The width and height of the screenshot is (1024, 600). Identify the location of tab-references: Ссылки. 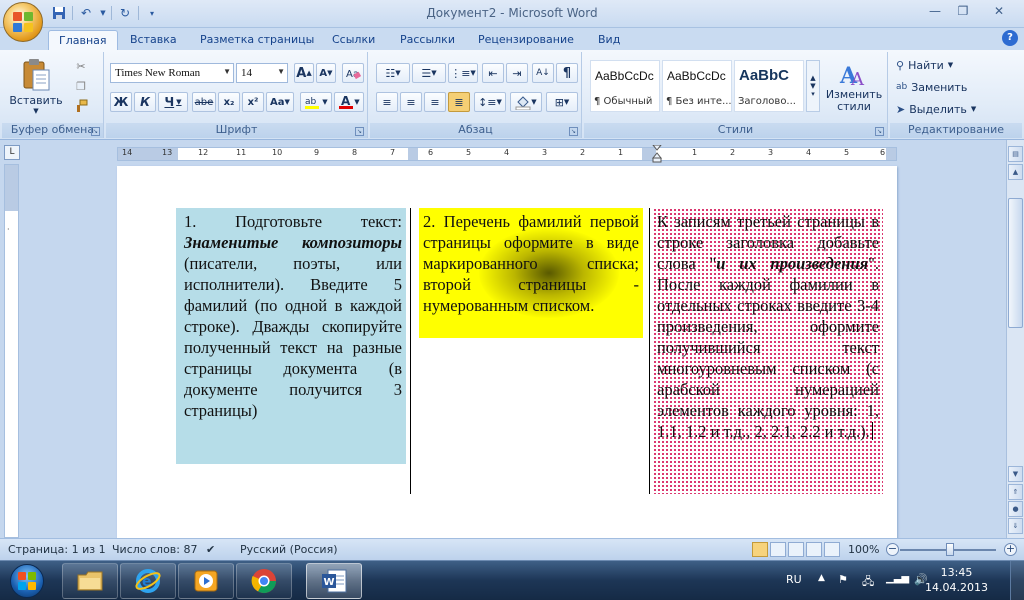
(353, 40).